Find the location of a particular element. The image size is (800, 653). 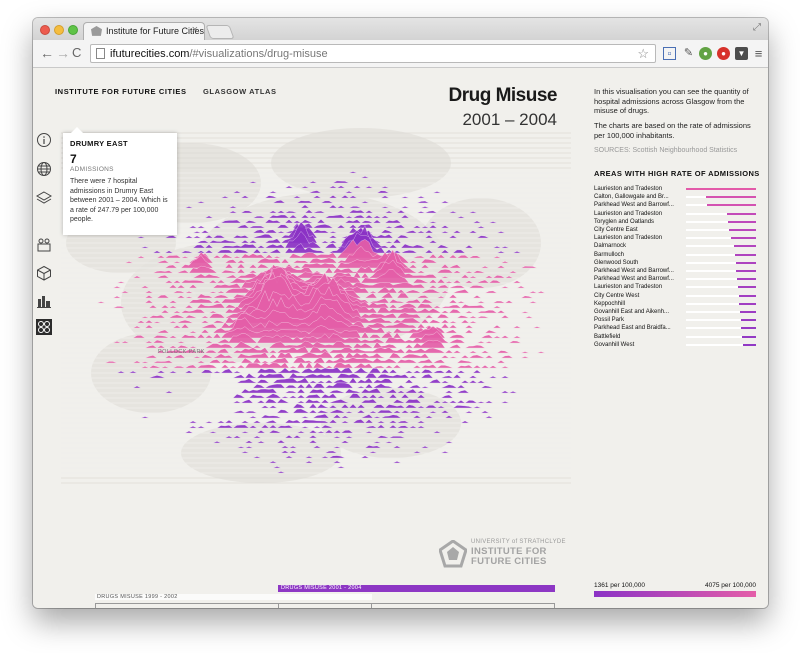

area-list-title: AREAS WITH HIGH RATE OF ADMISSIONS is located at coordinates (677, 173).